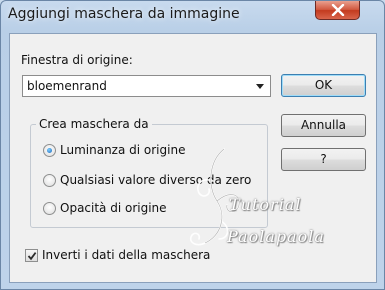  I want to click on source-window-select: bloemenrand, so click(146, 86).